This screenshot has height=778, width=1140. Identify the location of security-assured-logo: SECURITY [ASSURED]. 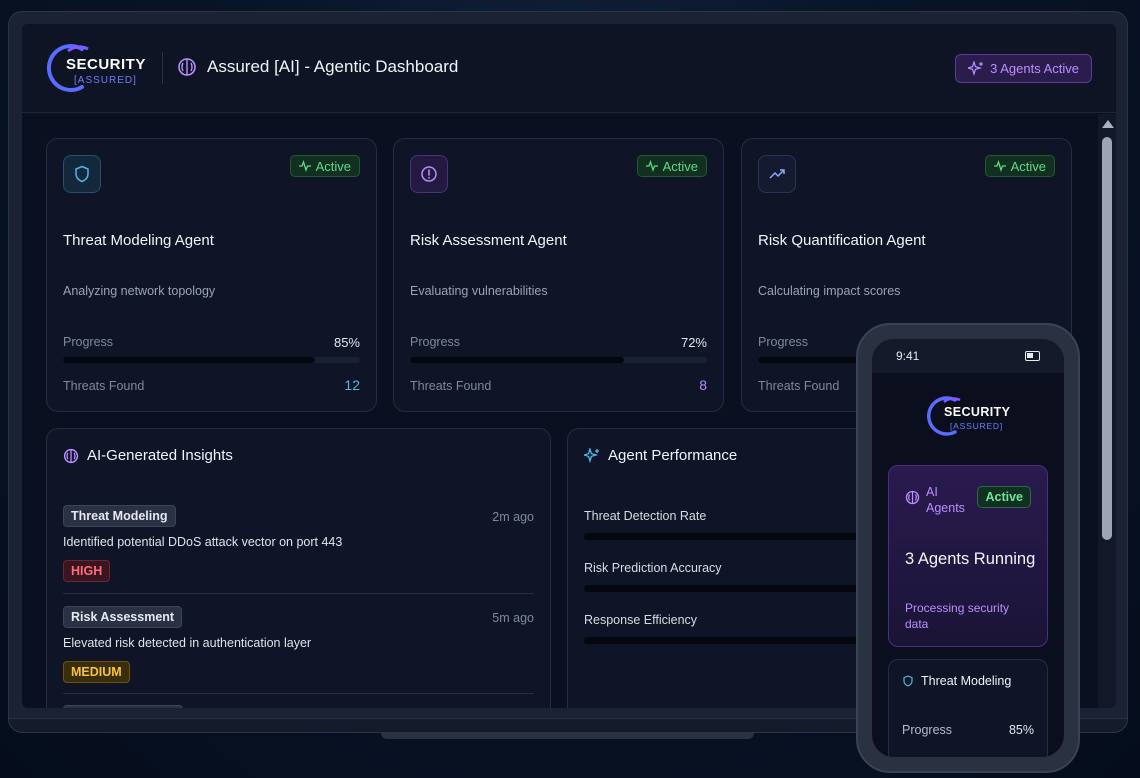
(97, 68).